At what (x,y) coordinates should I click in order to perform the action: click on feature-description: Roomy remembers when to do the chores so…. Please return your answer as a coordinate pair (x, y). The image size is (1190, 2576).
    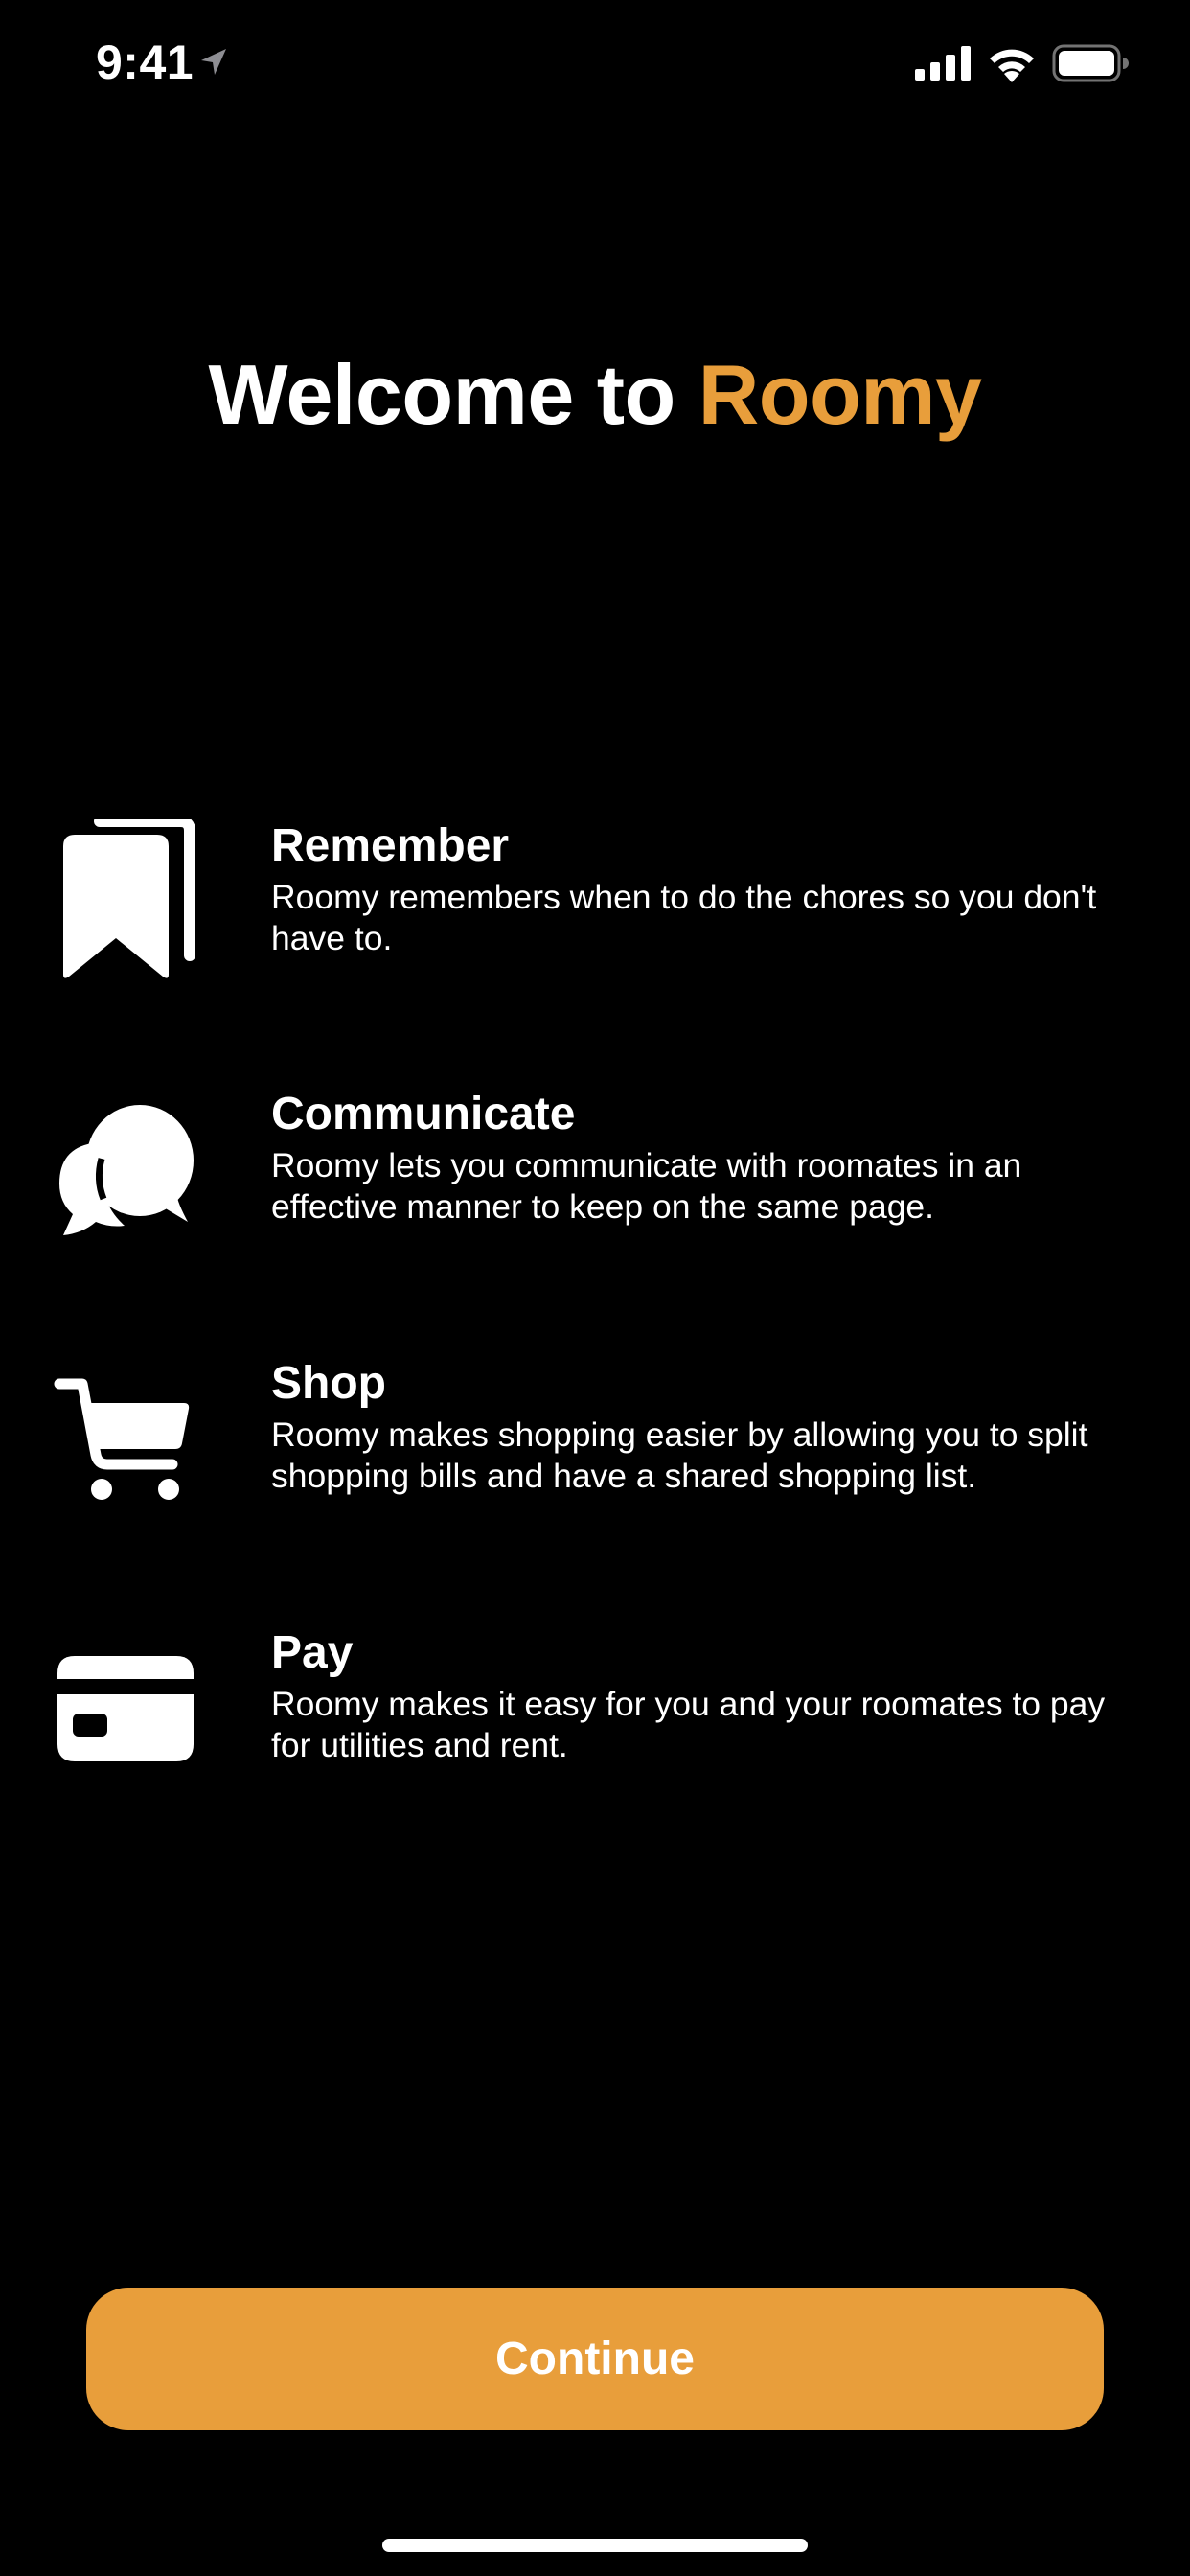
    Looking at the image, I should click on (684, 917).